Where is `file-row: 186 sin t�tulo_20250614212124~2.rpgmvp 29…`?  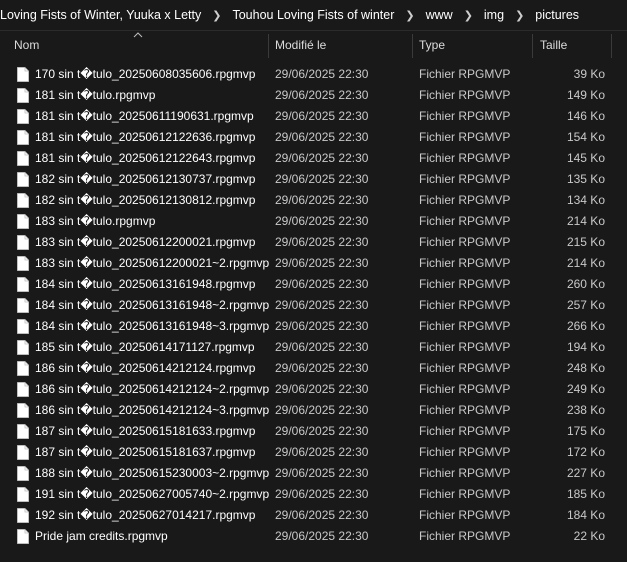
file-row: 186 sin t�tulo_20250614212124~2.rpgmvp 29… is located at coordinates (313, 389).